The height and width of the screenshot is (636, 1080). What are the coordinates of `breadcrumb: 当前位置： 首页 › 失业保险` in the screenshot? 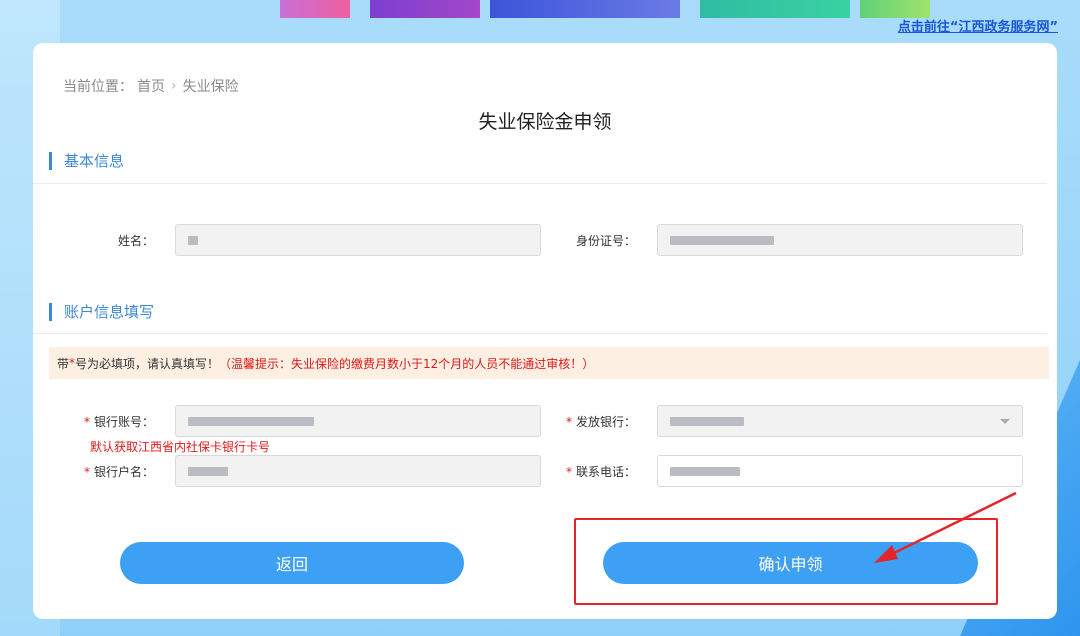 It's located at (151, 86).